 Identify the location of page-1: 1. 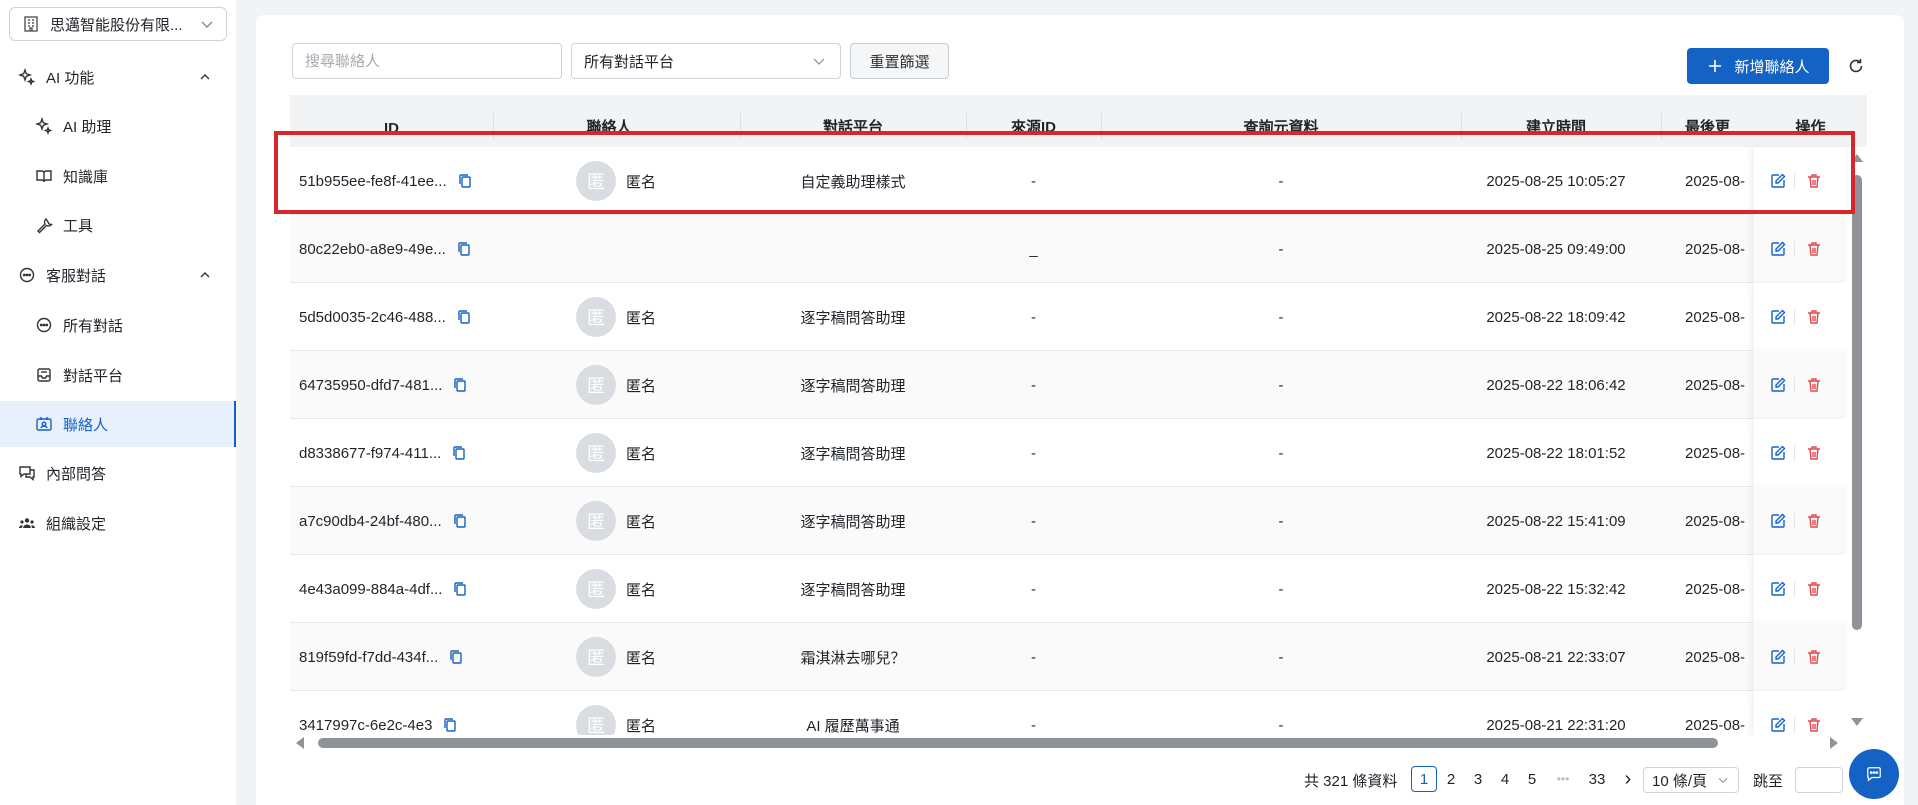
(1424, 779).